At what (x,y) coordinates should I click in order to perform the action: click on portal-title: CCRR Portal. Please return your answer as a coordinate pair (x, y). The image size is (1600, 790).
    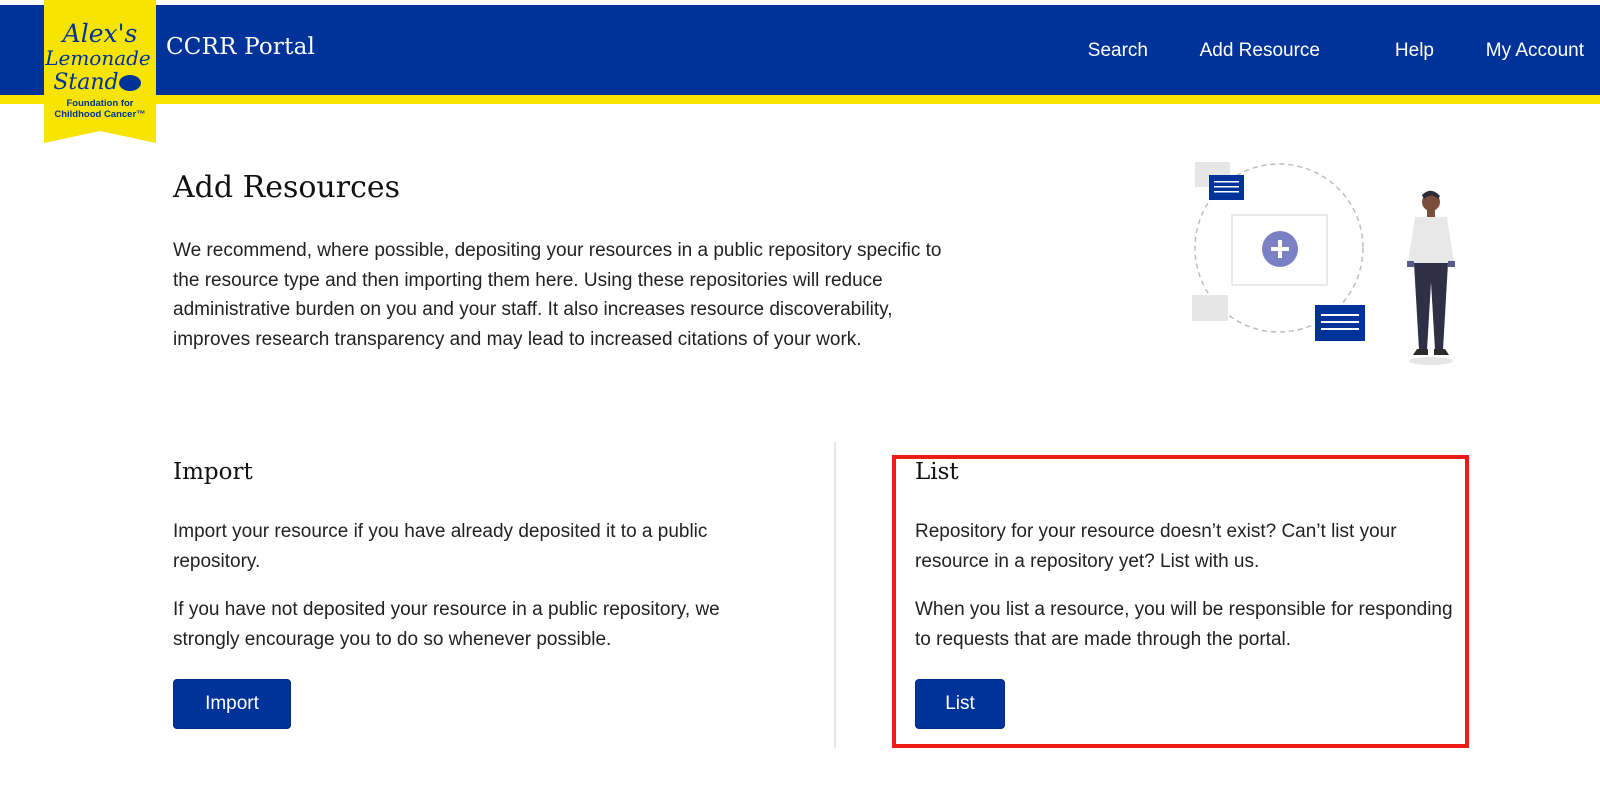
    Looking at the image, I should click on (240, 47).